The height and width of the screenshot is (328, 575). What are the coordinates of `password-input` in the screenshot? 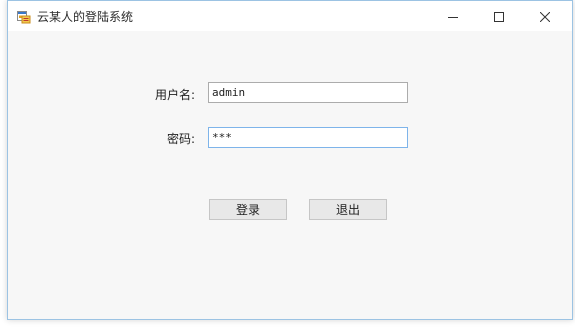 It's located at (308, 137).